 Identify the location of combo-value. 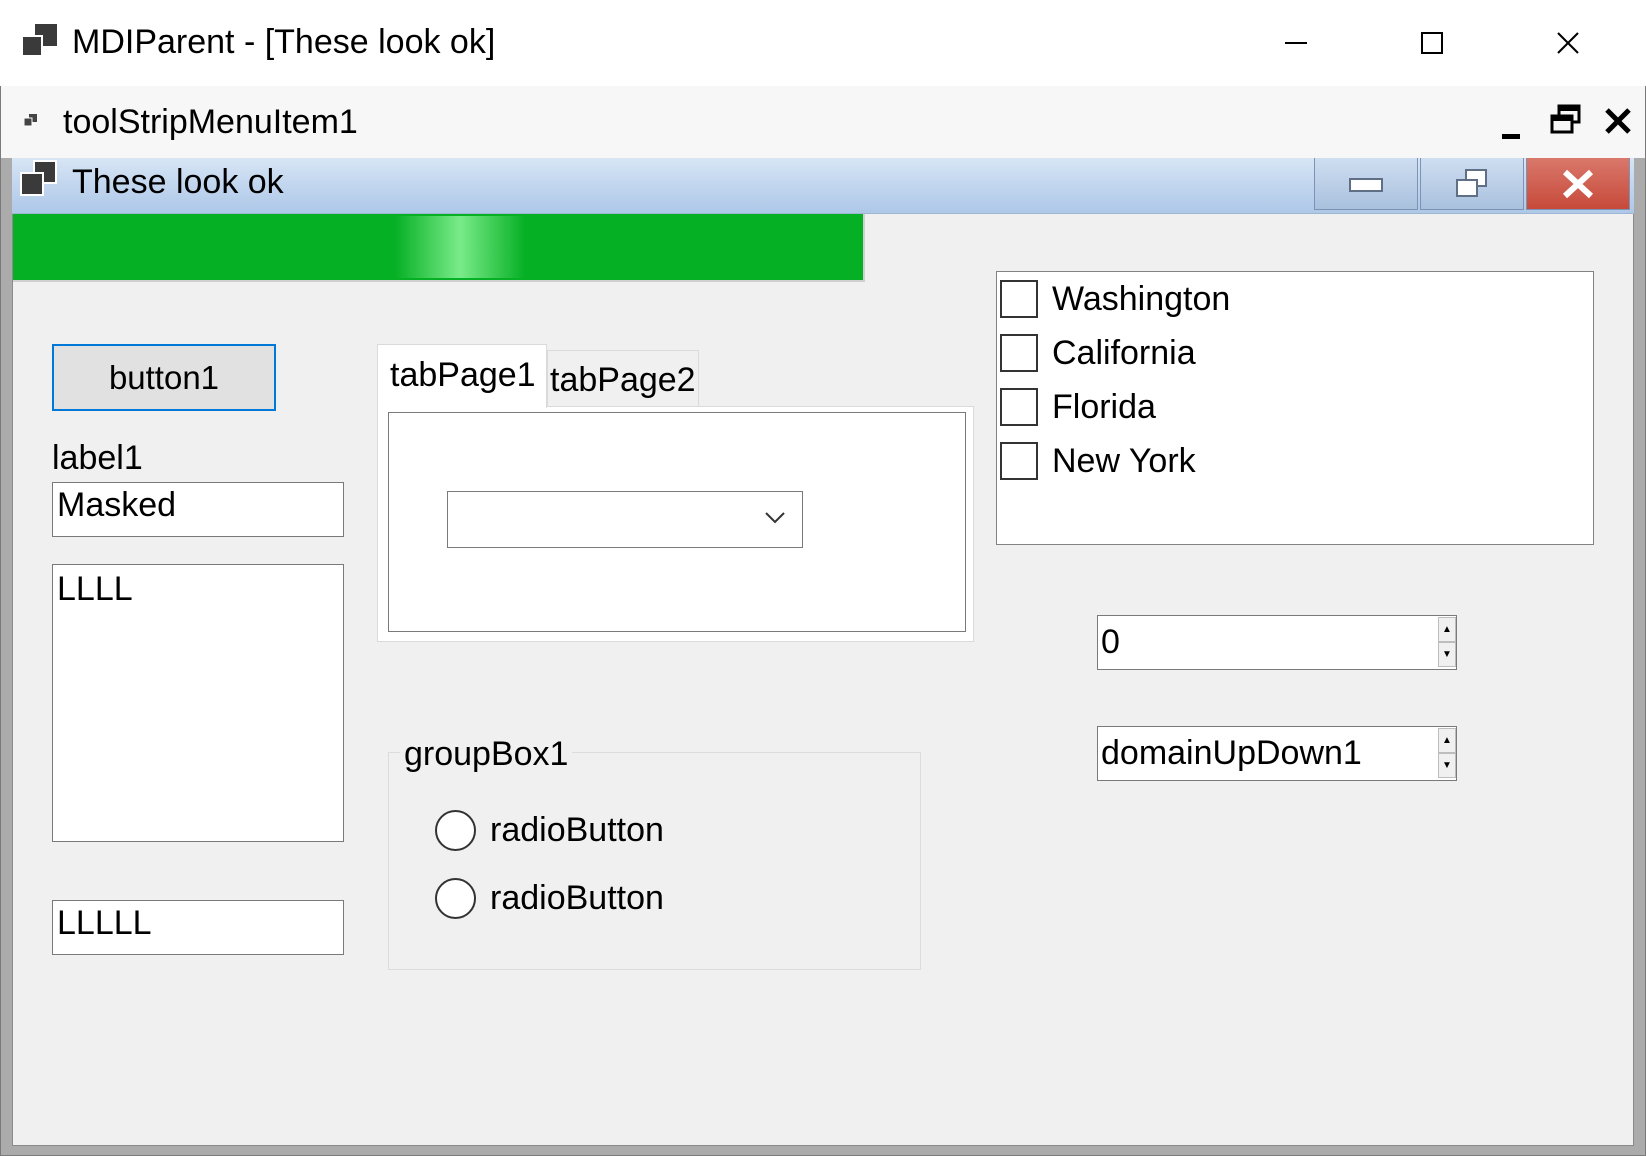
(450, 519).